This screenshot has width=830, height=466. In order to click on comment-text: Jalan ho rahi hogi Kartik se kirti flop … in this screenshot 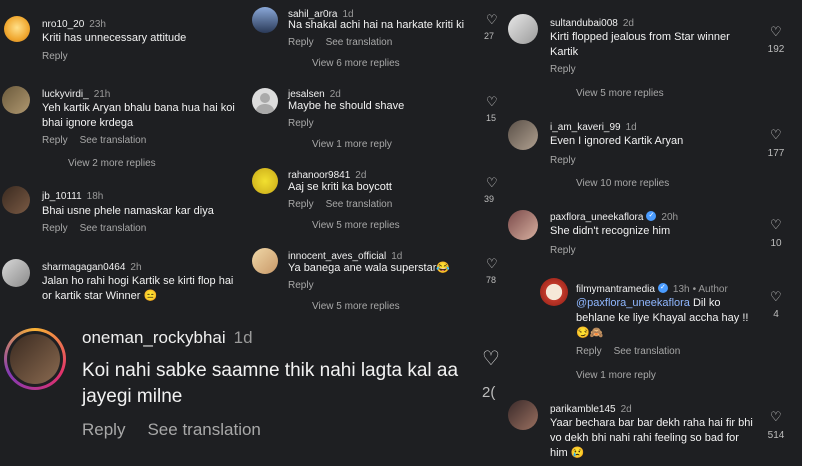, I will do `click(138, 288)`.